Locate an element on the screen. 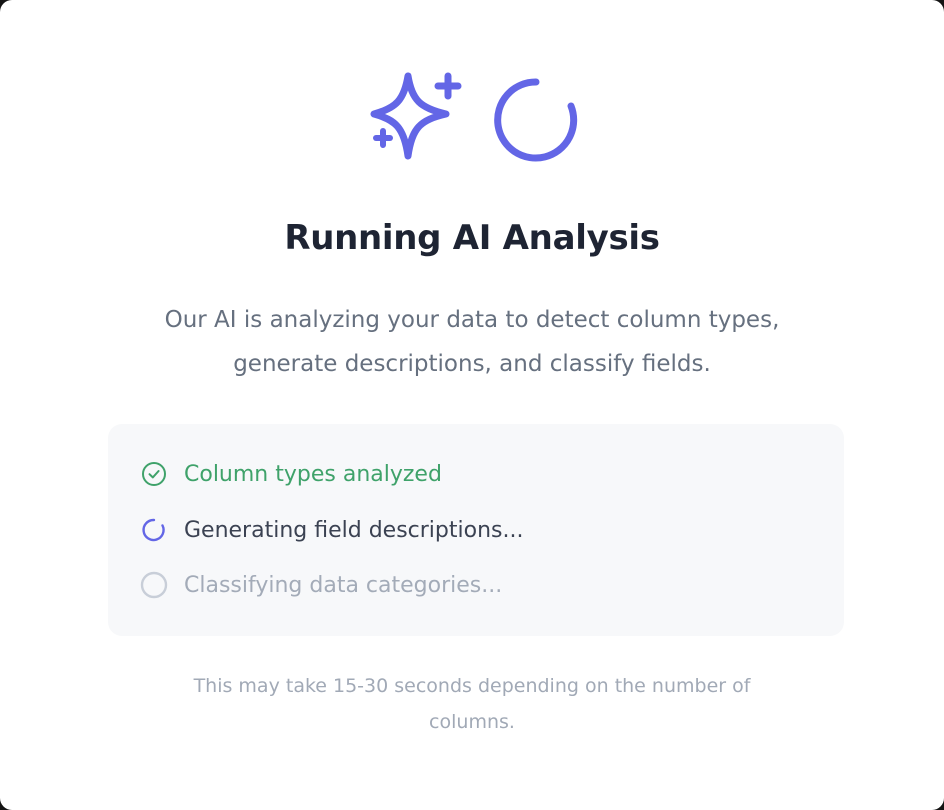  step-column-types: Column types analyzed is located at coordinates (291, 474).